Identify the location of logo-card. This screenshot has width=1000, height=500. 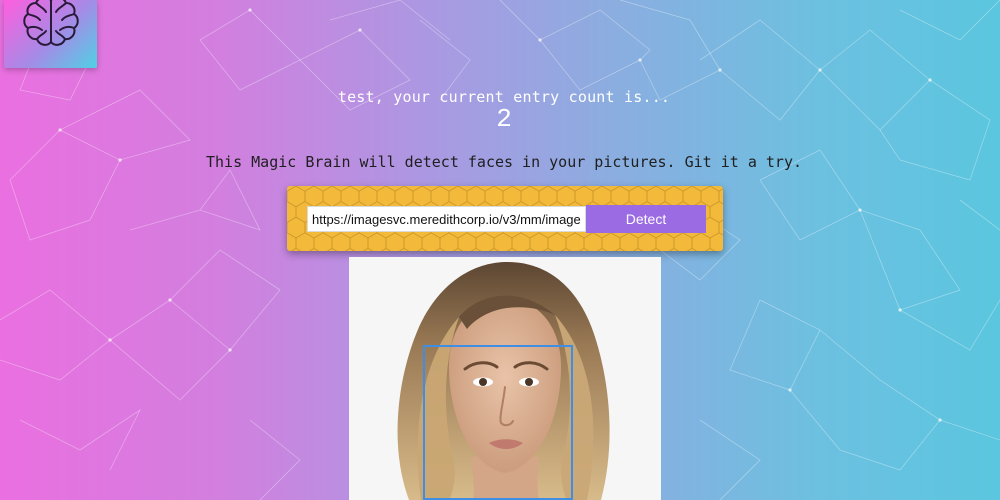
(50, 34).